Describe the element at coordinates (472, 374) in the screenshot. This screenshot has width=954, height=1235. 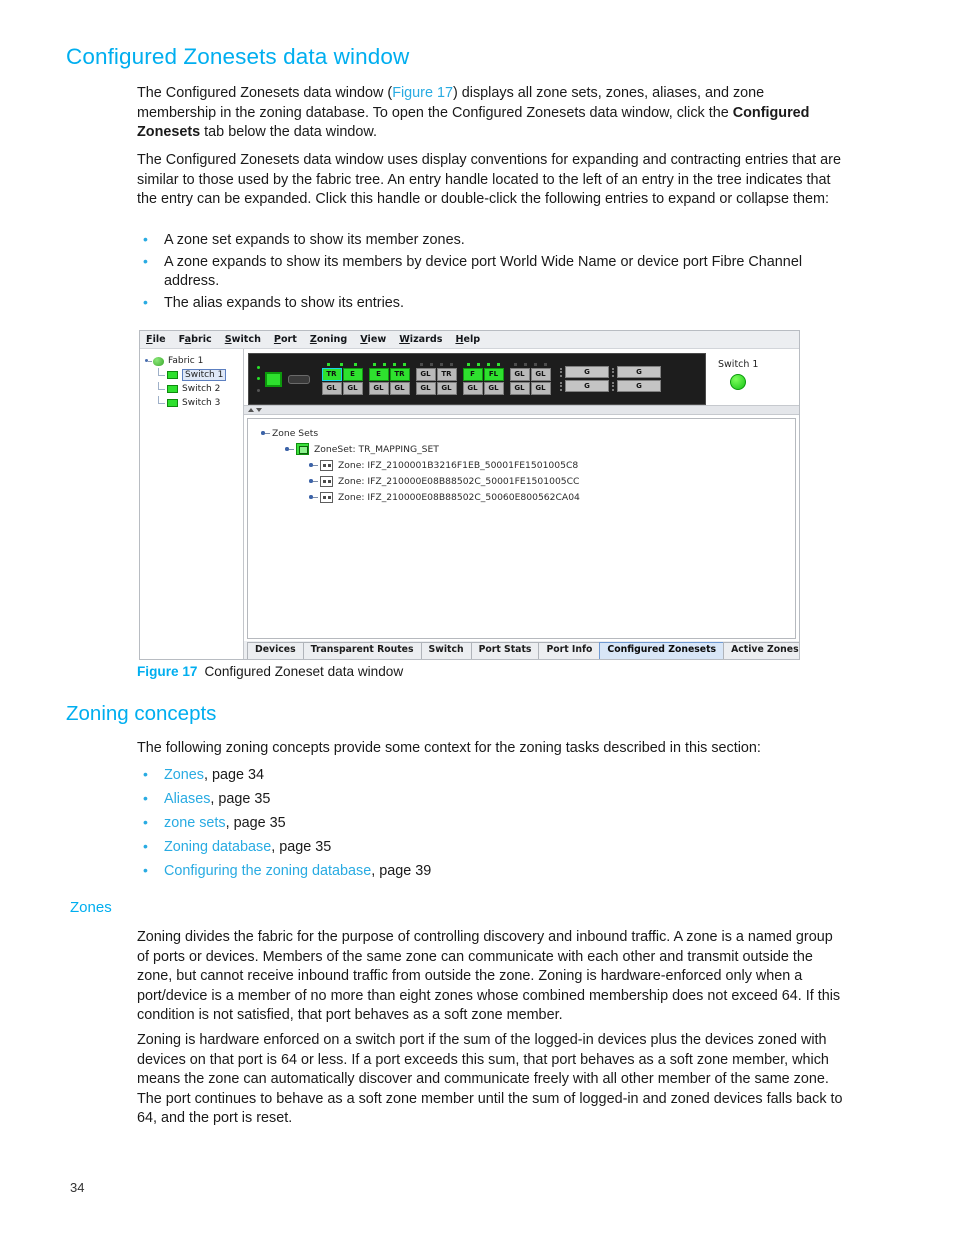
I see `switch-port: F` at that location.